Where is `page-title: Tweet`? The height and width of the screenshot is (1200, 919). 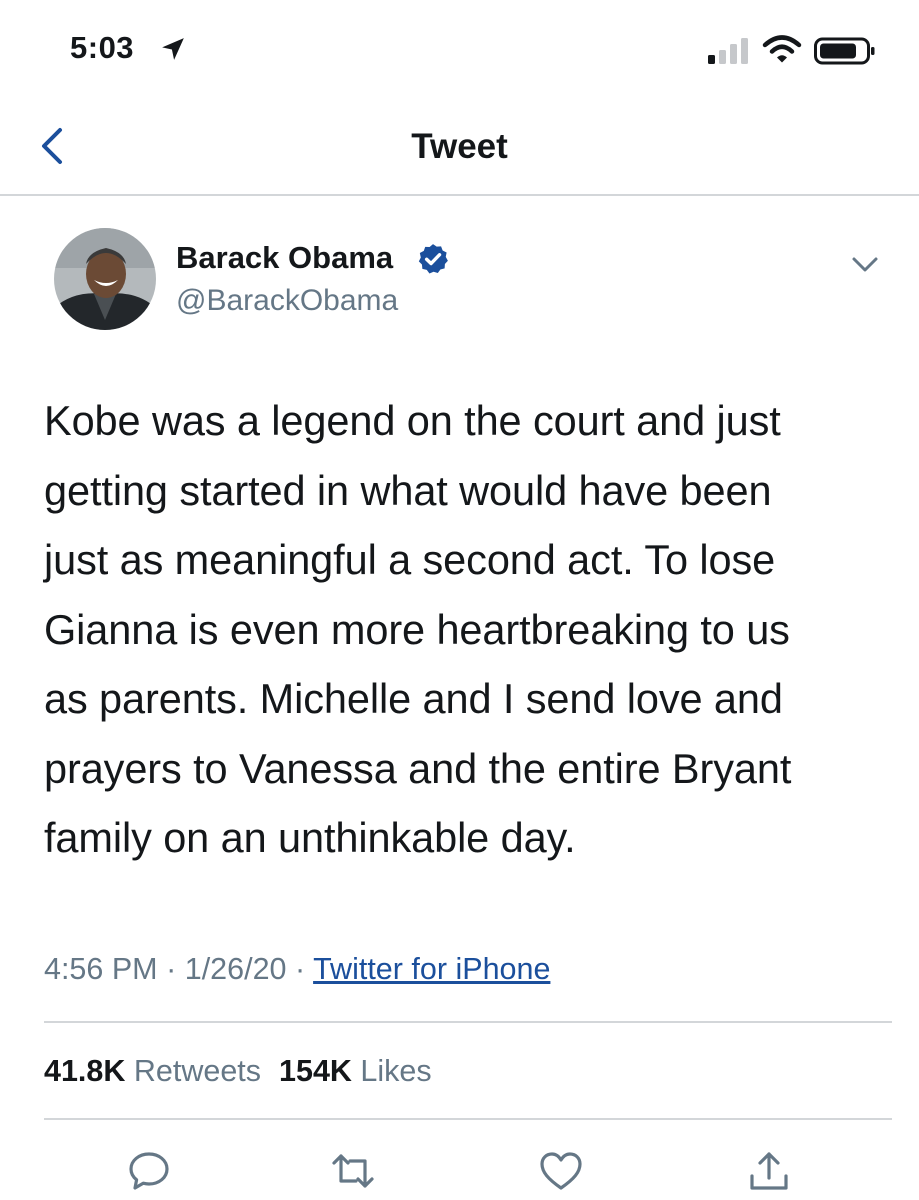 page-title: Tweet is located at coordinates (459, 146).